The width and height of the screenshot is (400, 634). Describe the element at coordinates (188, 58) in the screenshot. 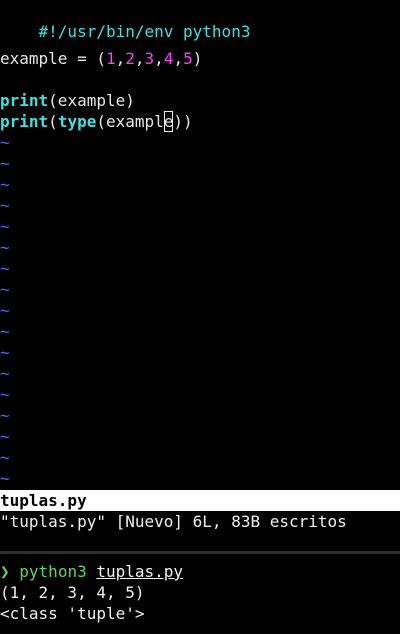

I see `tuple-number: 5` at that location.